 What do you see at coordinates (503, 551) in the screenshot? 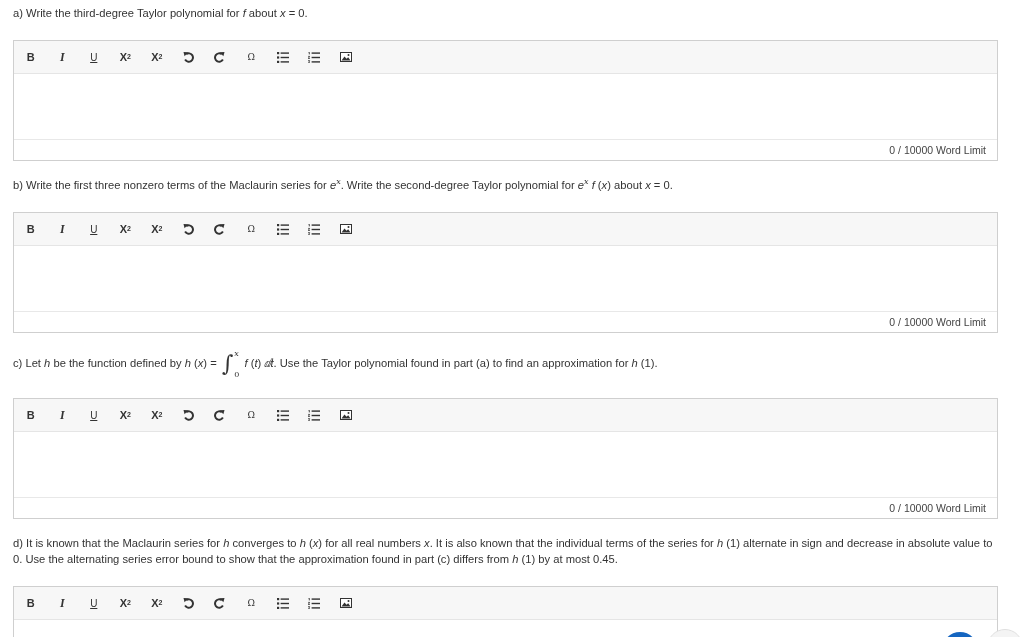
I see `question-text: d) It is known that the Maclaurin series for h converges to h (x) for all real numbers x. It is also known that the individual terms of the series for h (1) alternate in sign and decrease in absolute value to 0. Use the alternating series error bound to show that the approximation found in part (c) differs from h (1) by at most 0.45.` at bounding box center [503, 551].